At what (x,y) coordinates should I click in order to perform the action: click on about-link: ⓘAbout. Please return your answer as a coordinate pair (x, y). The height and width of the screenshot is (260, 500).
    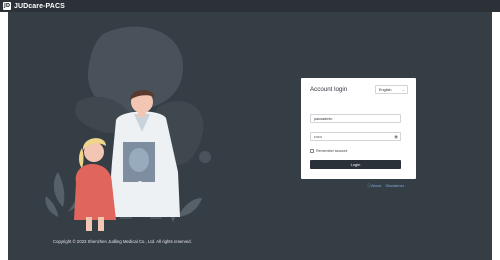
    Looking at the image, I should click on (374, 186).